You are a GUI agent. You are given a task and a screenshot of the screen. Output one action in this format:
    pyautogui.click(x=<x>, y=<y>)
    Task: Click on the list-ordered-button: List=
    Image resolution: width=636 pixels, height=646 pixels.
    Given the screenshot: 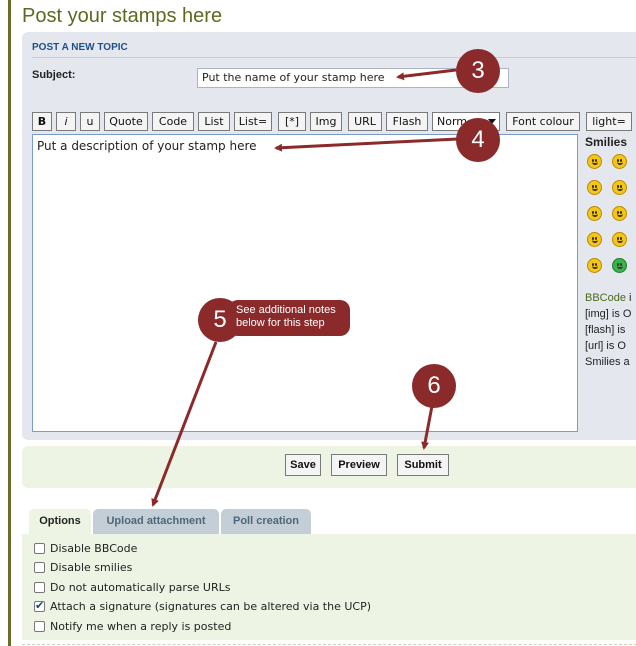 What is the action you would take?
    pyautogui.click(x=253, y=121)
    